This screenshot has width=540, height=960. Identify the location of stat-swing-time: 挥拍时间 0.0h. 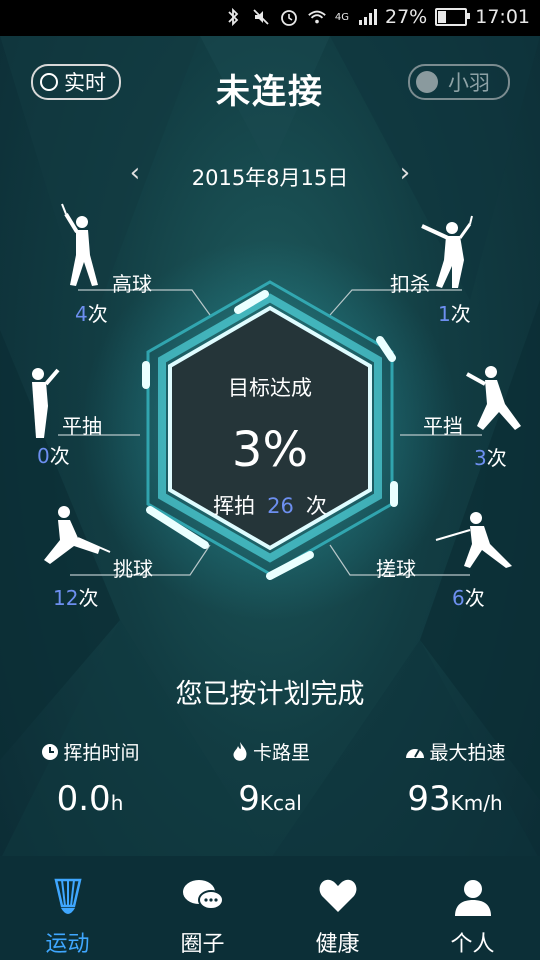
(90, 778).